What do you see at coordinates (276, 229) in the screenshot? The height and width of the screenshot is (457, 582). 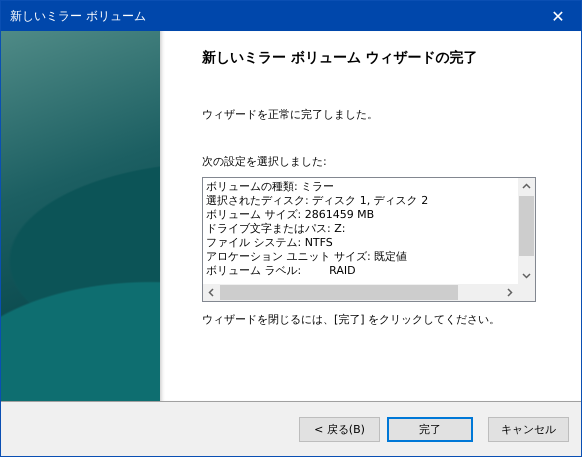 I see `settings-line: ドライブ文字またはパス: Z:` at bounding box center [276, 229].